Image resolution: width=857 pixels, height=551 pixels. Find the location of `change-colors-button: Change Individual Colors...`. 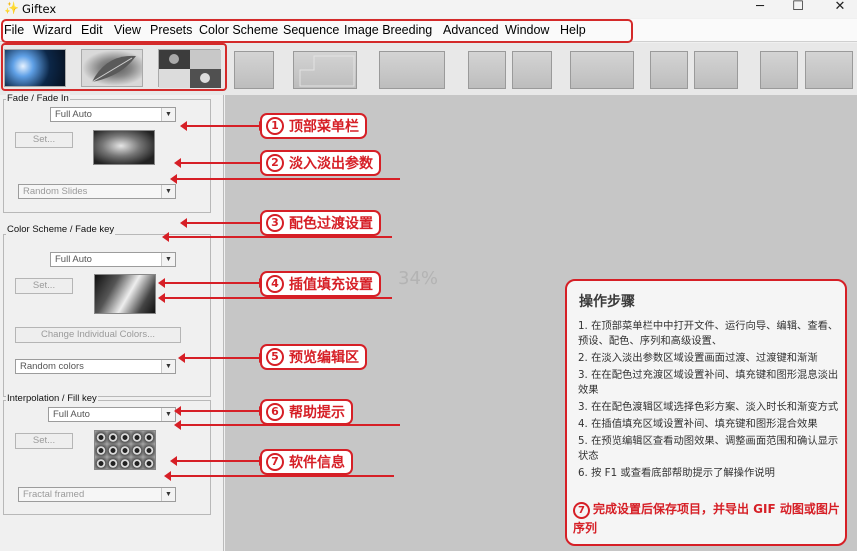

change-colors-button: Change Individual Colors... is located at coordinates (98, 335).